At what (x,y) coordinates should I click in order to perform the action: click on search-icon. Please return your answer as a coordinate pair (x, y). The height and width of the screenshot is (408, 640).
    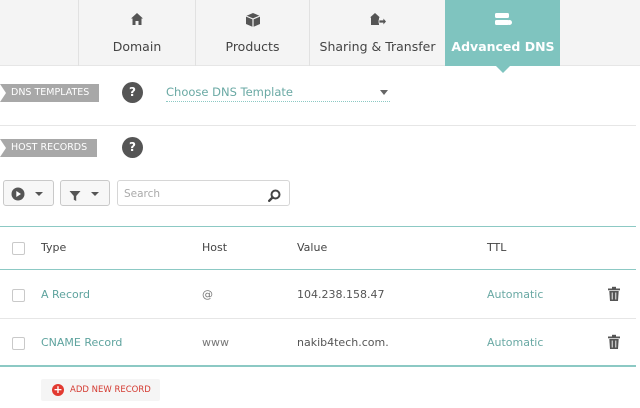
    Looking at the image, I should click on (274, 196).